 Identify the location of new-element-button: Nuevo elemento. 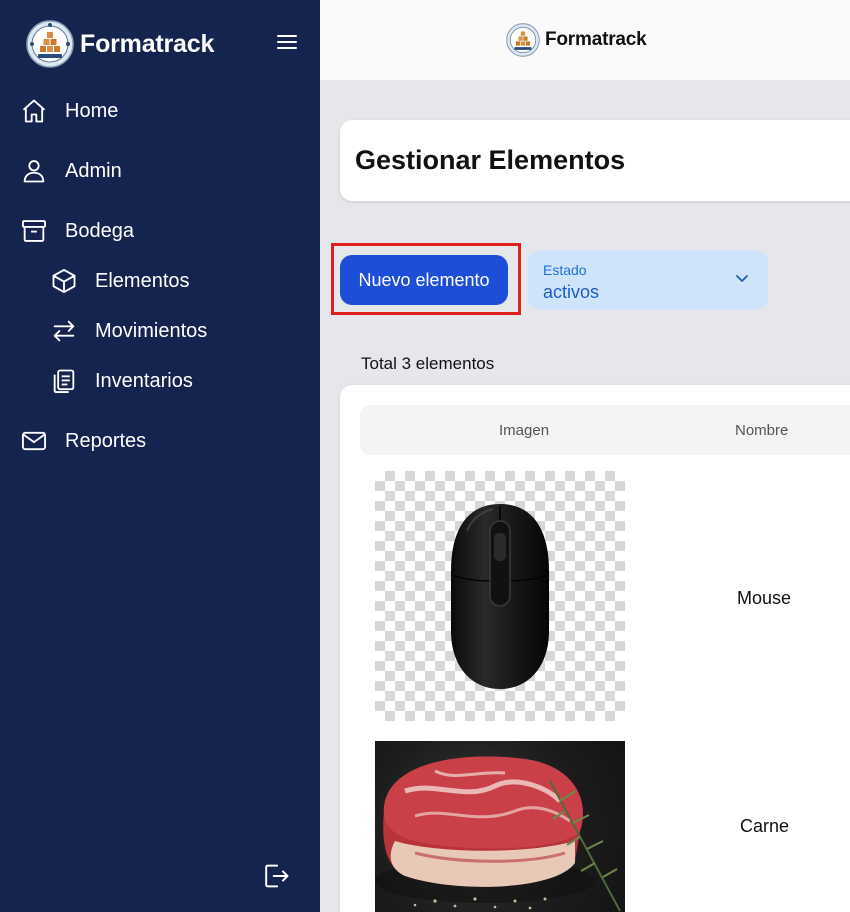
(424, 280).